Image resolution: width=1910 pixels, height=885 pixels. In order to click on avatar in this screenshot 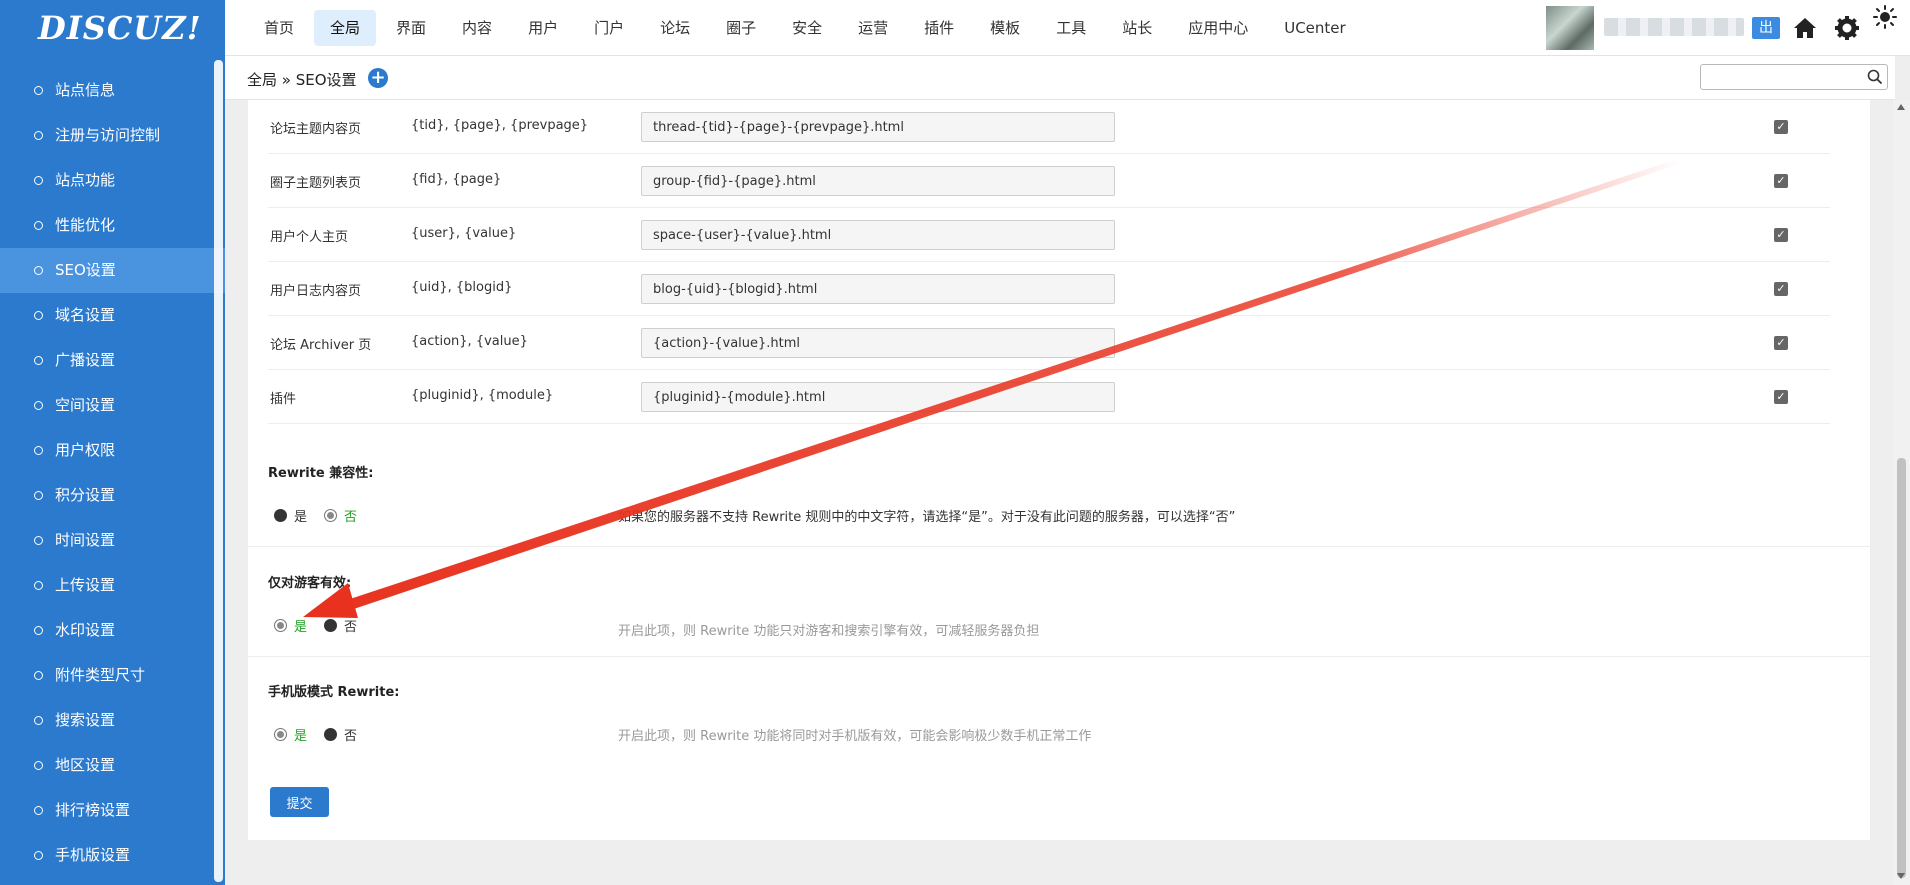, I will do `click(1570, 28)`.